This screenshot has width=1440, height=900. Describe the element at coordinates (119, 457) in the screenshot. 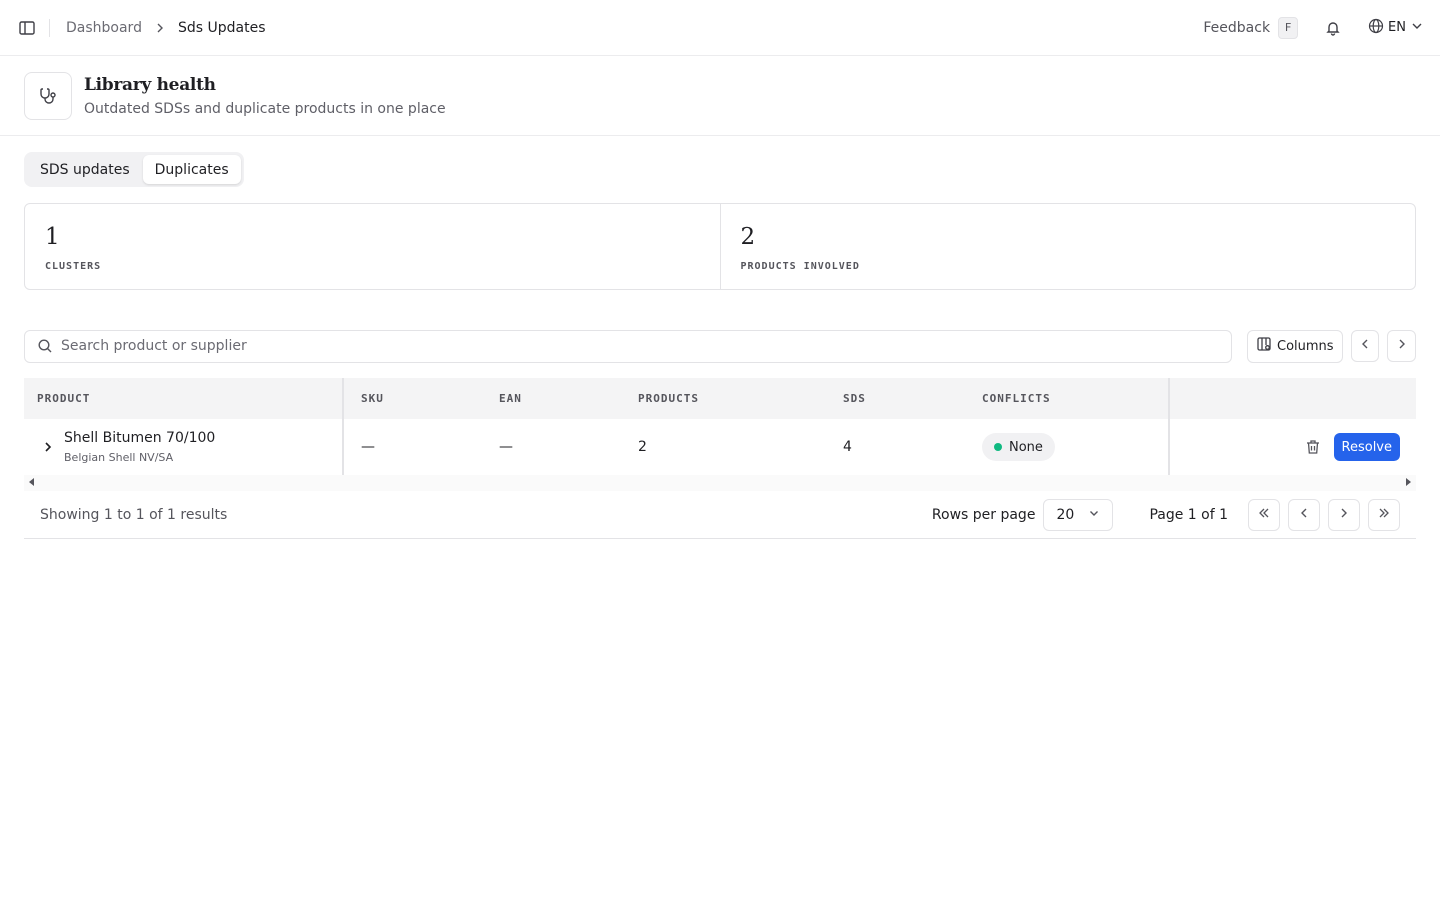

I see `product-supplier: Belgian Shell NV/SA` at that location.